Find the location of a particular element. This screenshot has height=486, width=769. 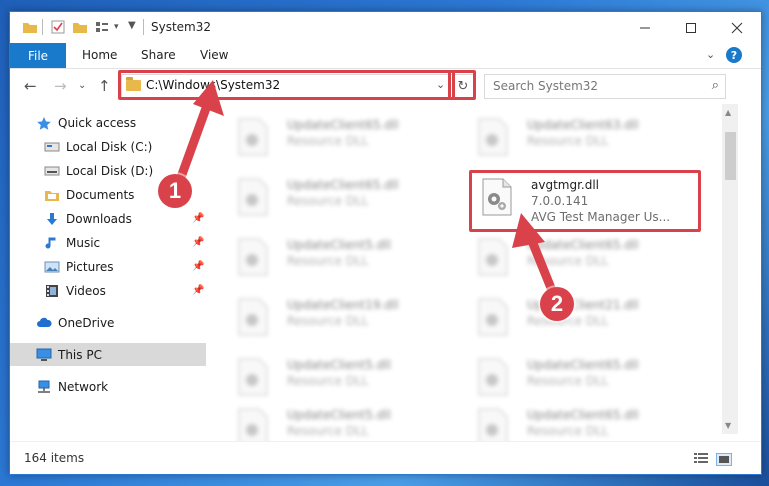

sidebar-item-this-pc: This PC is located at coordinates (108, 354).